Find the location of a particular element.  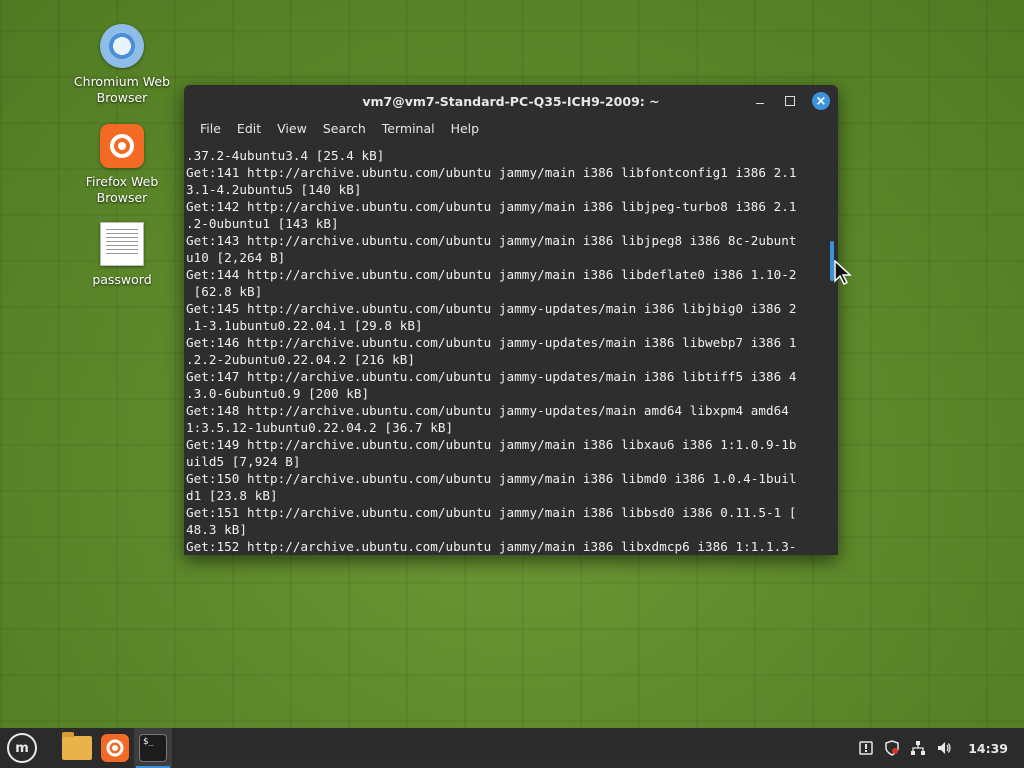

start-menu-button: m is located at coordinates (22, 748).